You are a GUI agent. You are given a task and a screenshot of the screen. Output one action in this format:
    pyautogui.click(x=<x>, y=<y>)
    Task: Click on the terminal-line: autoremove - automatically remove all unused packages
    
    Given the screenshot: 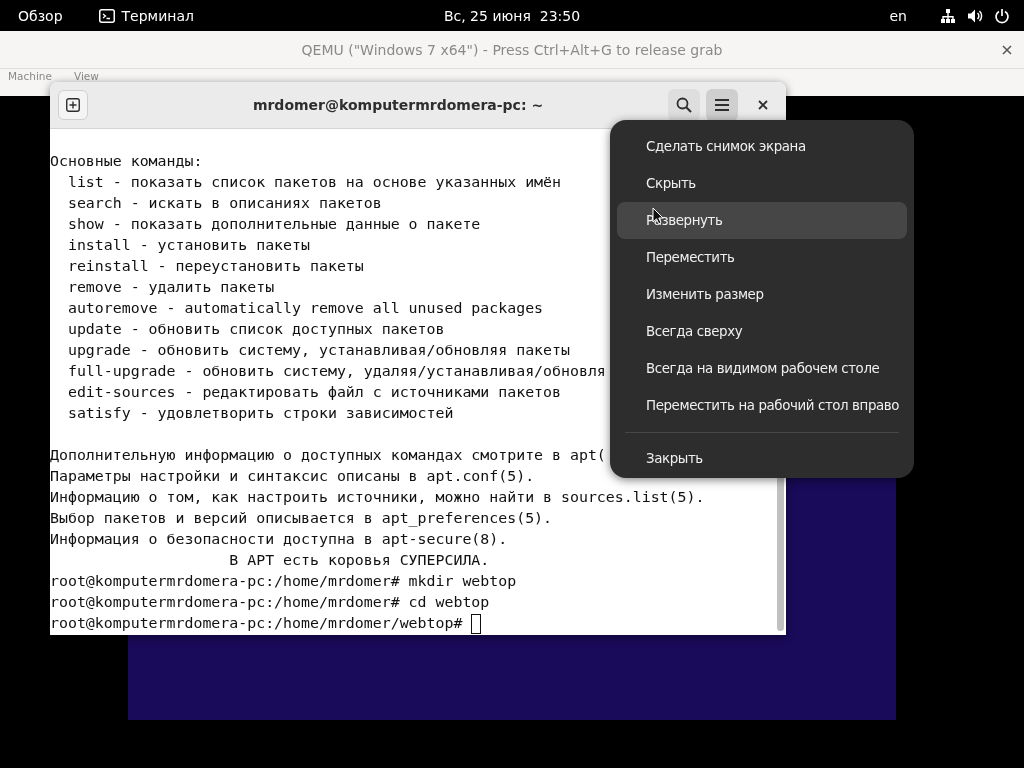 What is the action you would take?
    pyautogui.click(x=305, y=308)
    